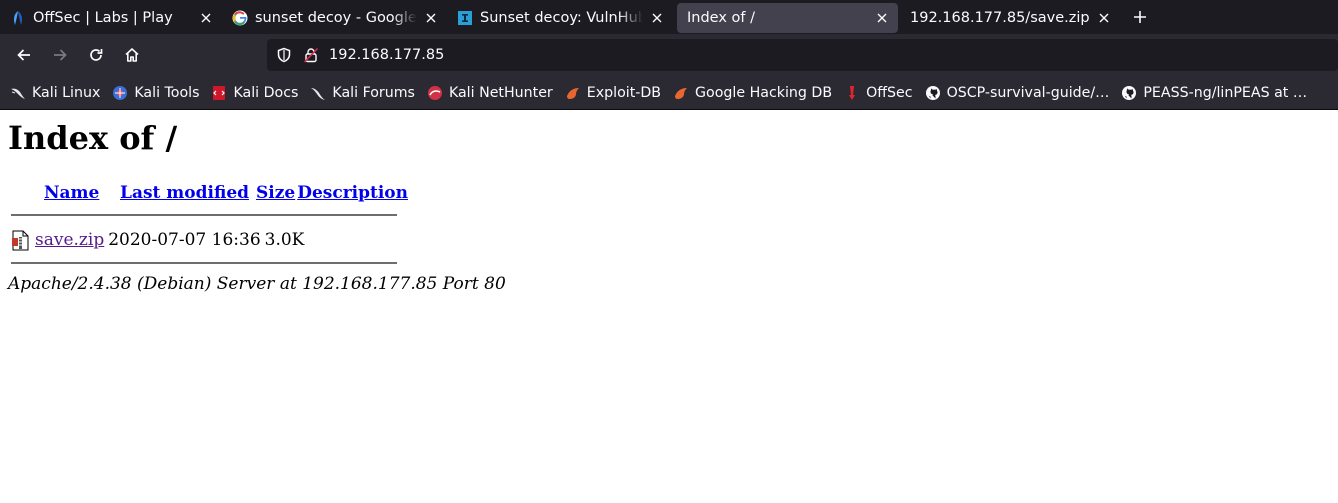 The width and height of the screenshot is (1338, 503). I want to click on reload-button, so click(96, 55).